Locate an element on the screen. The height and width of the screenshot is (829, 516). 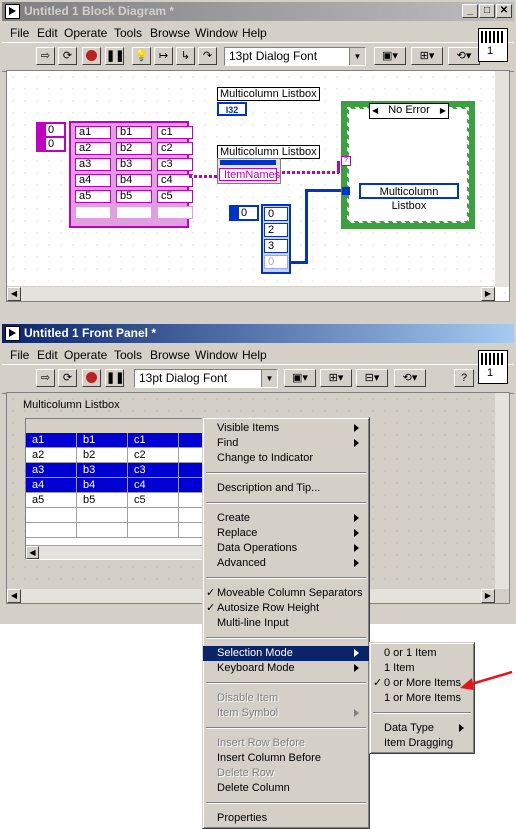
listbox-cell: c2 is located at coordinates (153, 455).